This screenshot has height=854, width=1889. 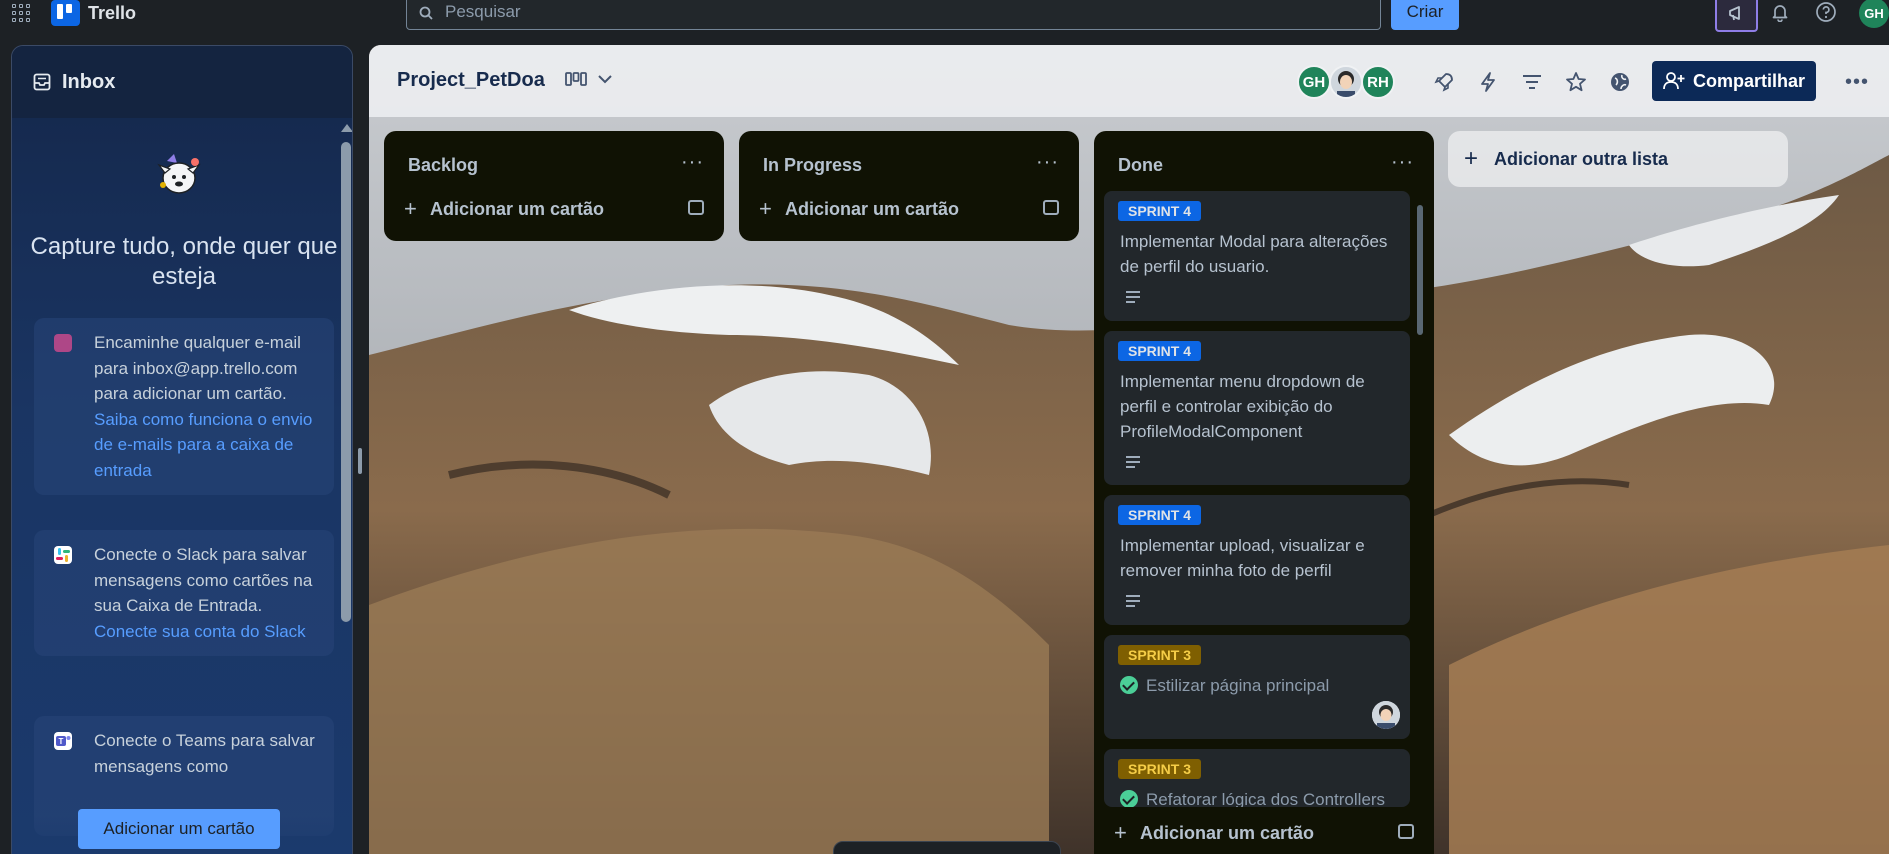 What do you see at coordinates (89, 81) in the screenshot?
I see `inbox-title: Inbox` at bounding box center [89, 81].